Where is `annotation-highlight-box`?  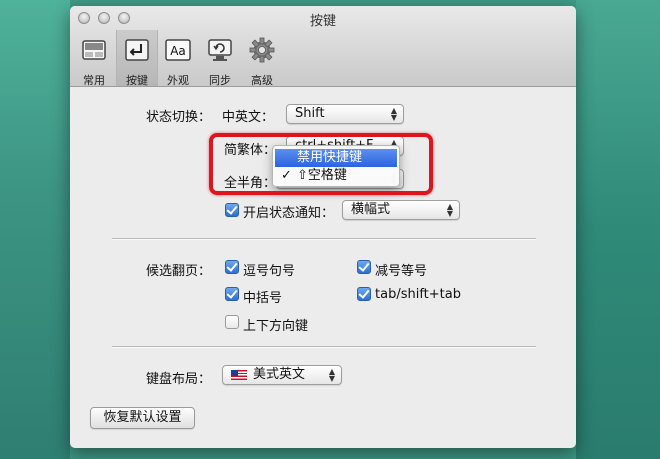
annotation-highlight-box is located at coordinates (321, 164).